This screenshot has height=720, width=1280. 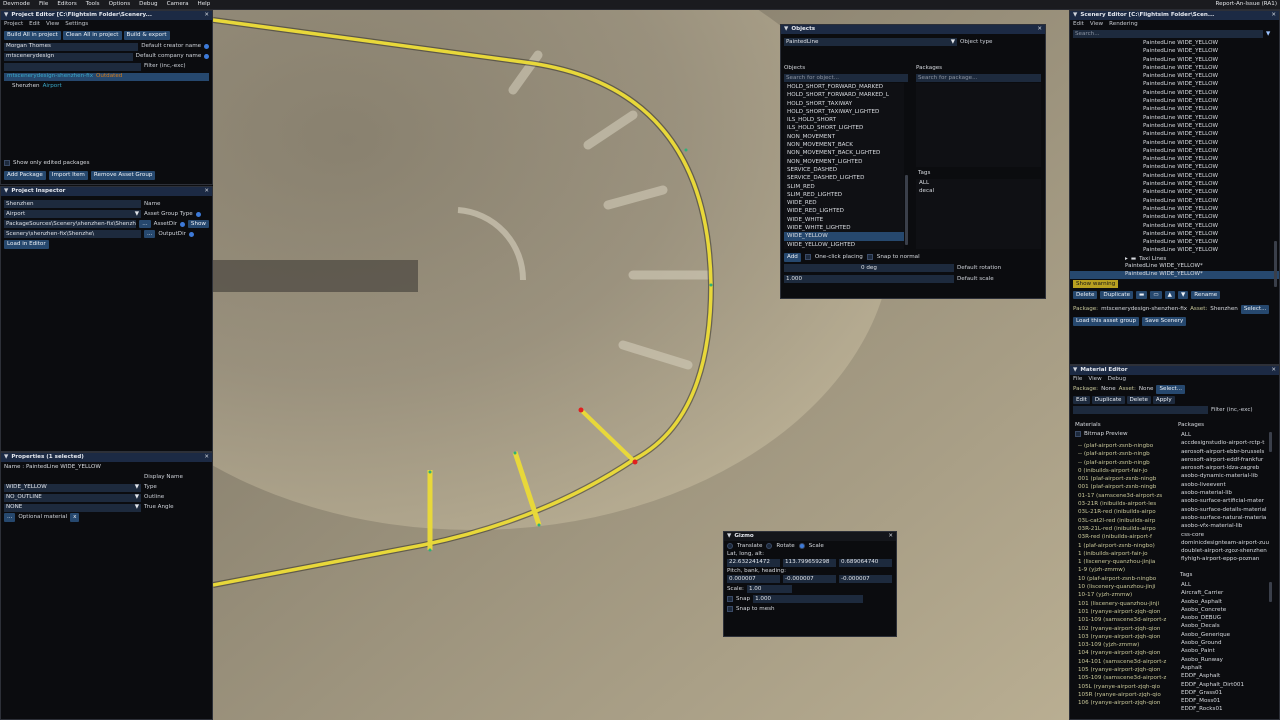 What do you see at coordinates (204, 4) in the screenshot?
I see `menu-help: Help` at bounding box center [204, 4].